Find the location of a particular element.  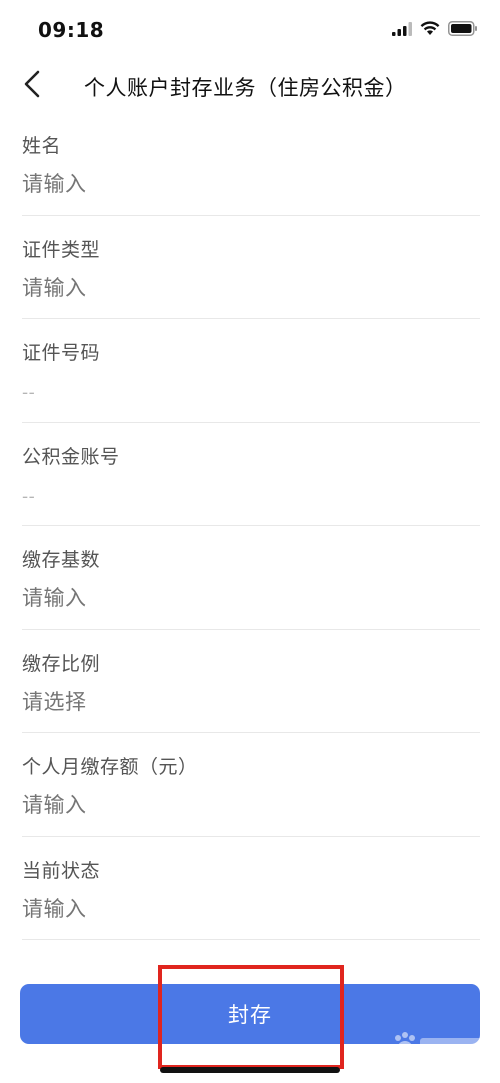

name-input is located at coordinates (237, 184).